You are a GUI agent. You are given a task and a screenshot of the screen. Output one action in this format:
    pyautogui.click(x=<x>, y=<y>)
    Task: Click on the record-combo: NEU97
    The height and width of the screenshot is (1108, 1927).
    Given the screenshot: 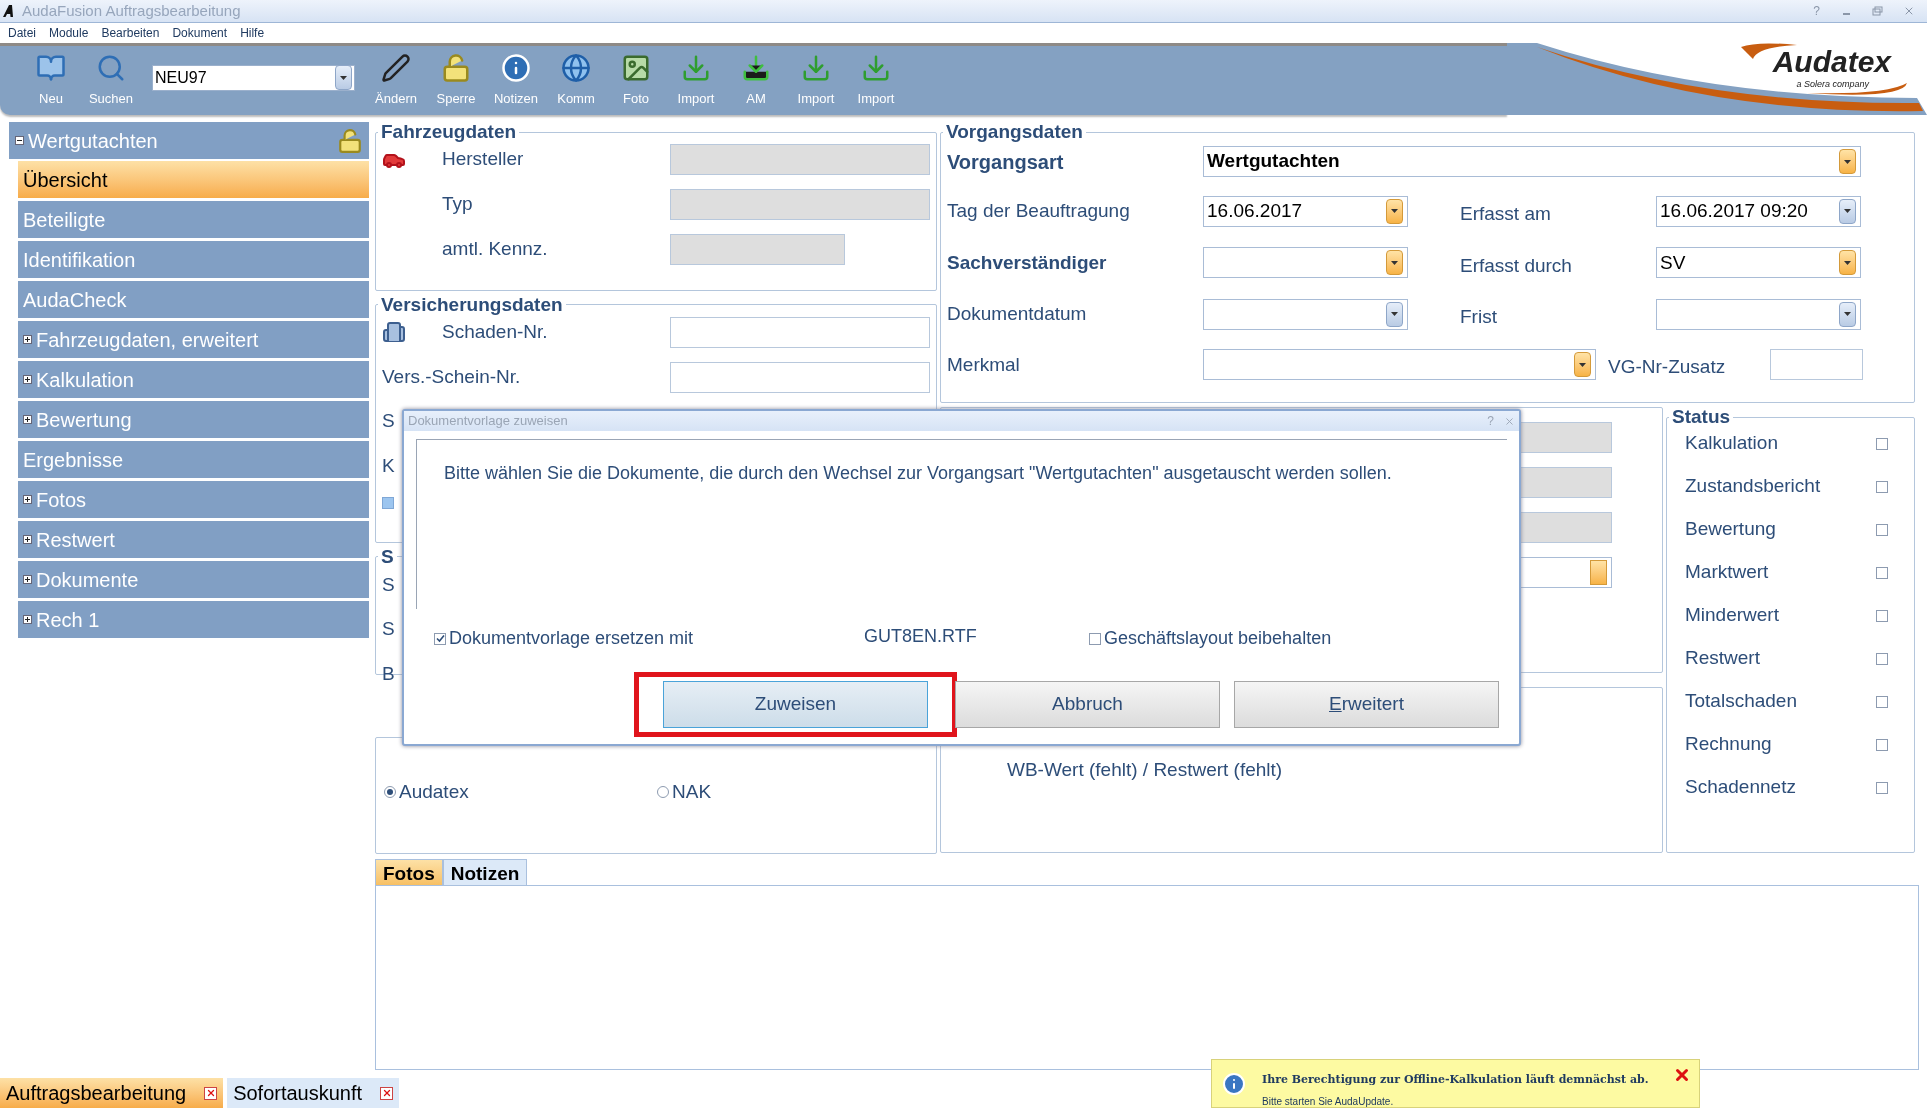 What is the action you would take?
    pyautogui.click(x=253, y=77)
    